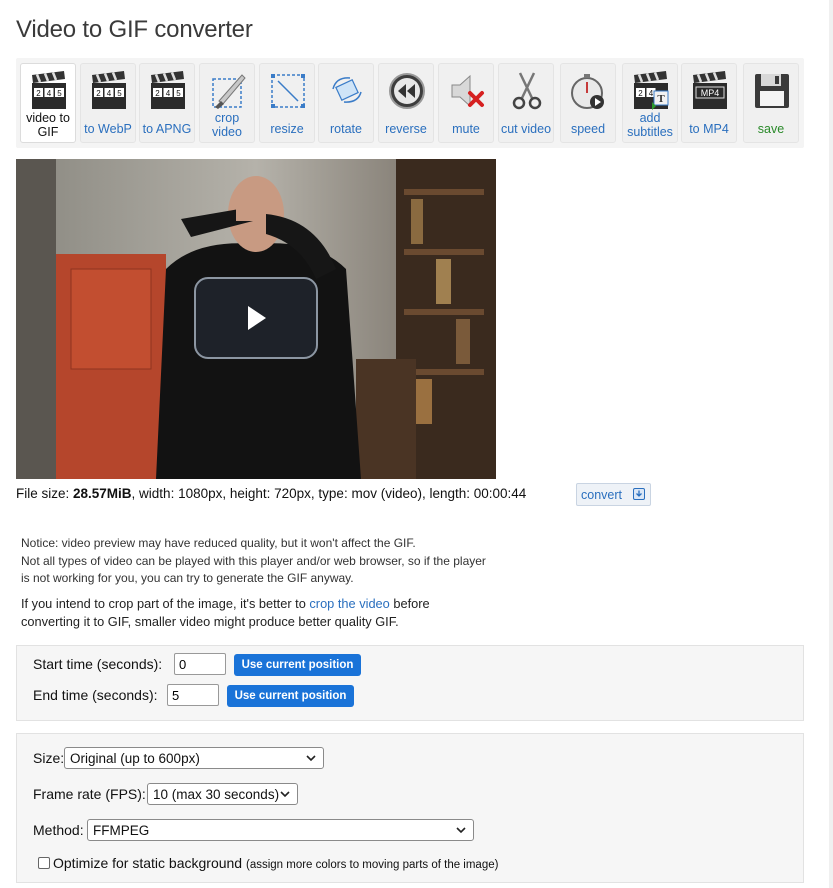 The image size is (833, 888). What do you see at coordinates (216, 794) in the screenshot?
I see `fps-select-value: 10 (max 30 seconds)` at bounding box center [216, 794].